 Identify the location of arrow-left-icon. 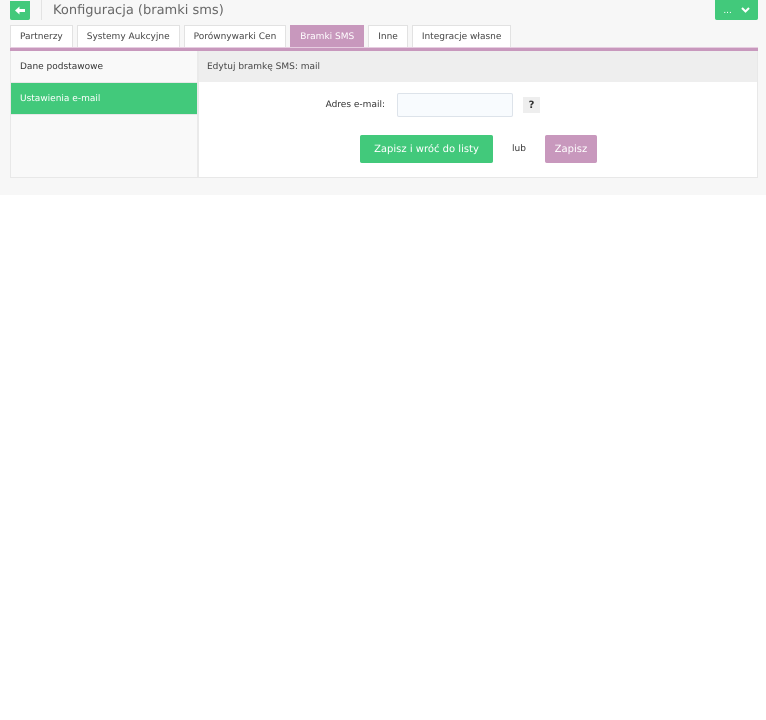
(20, 10).